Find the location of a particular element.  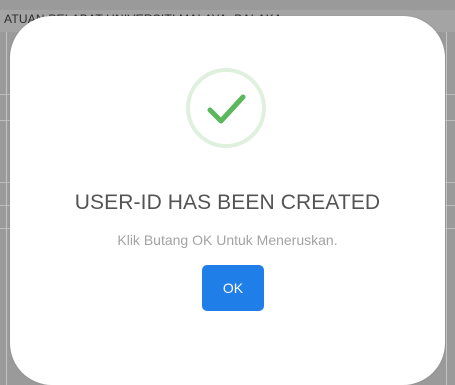

dialog-title: USER-ID HAS BEEN CREATED is located at coordinates (227, 202).